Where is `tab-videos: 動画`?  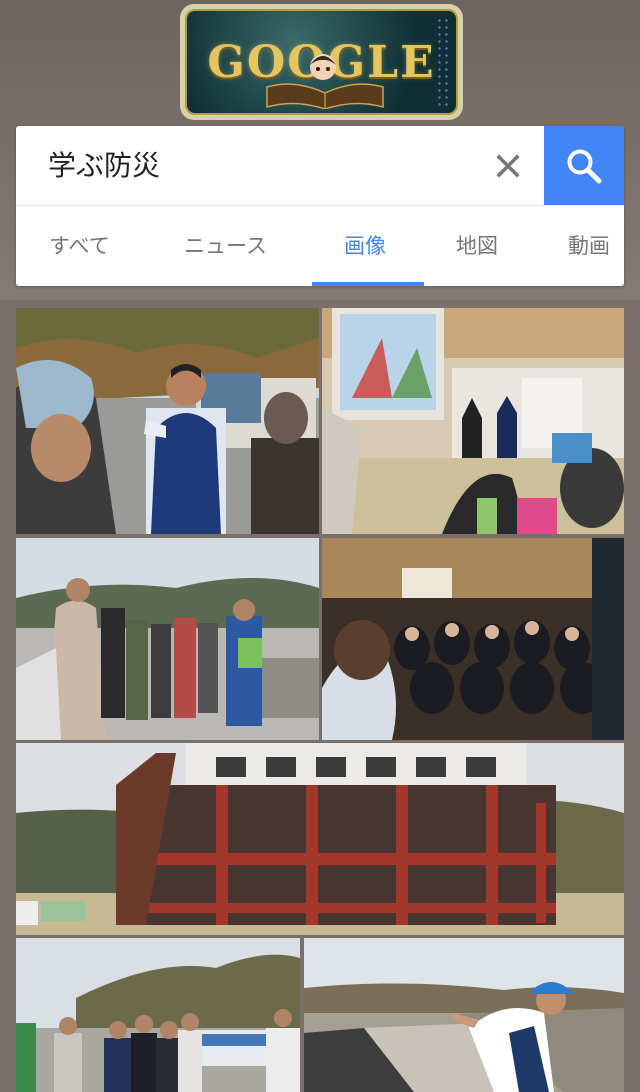 tab-videos: 動画 is located at coordinates (589, 246).